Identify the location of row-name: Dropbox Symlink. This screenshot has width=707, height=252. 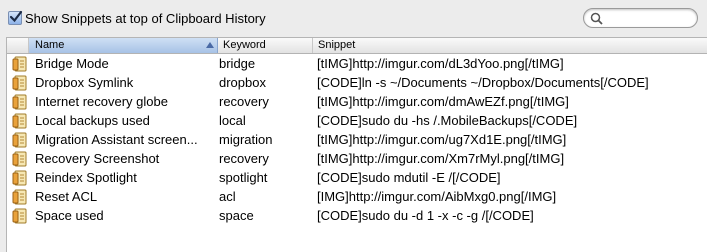
(84, 82).